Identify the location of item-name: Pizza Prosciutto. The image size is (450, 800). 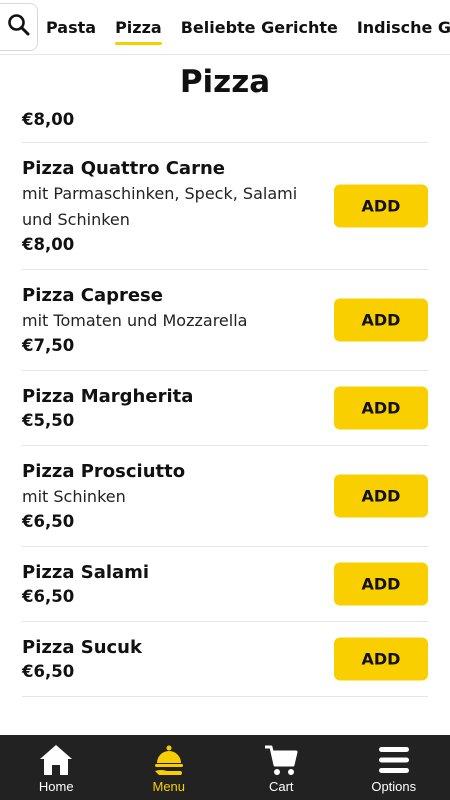
(104, 471).